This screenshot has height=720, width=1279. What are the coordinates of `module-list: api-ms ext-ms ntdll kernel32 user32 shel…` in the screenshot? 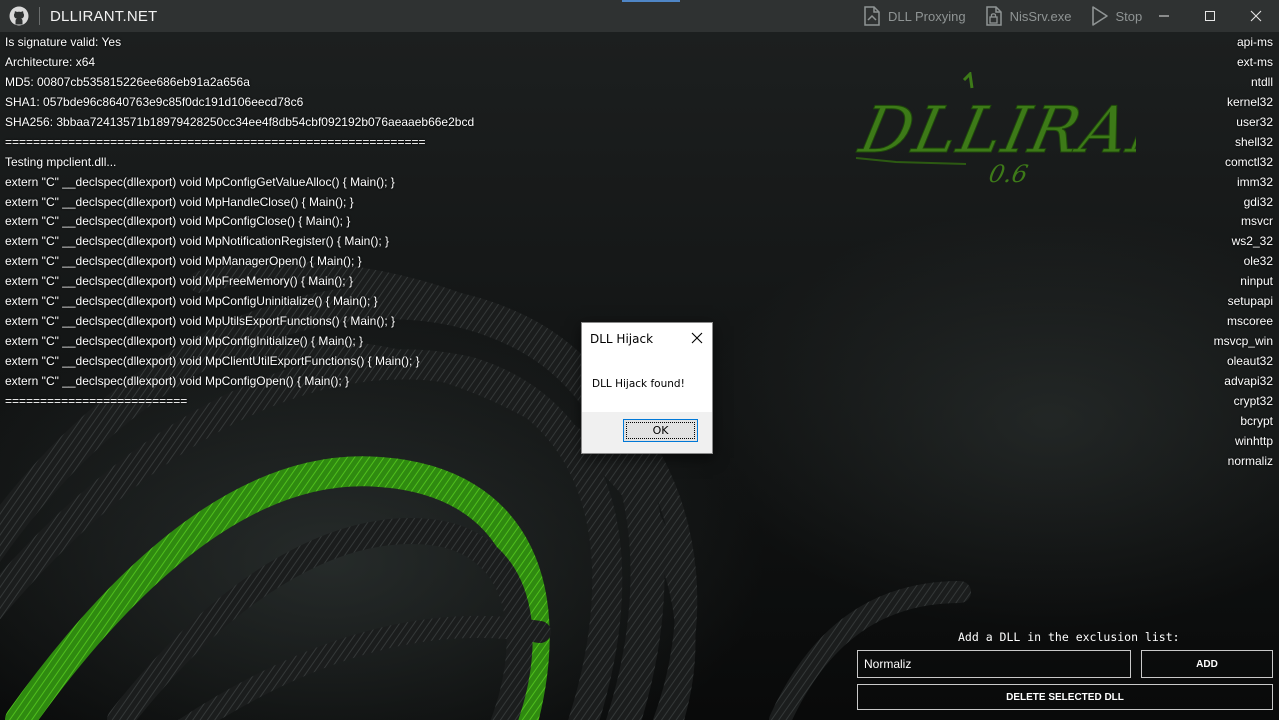 It's located at (1243, 252).